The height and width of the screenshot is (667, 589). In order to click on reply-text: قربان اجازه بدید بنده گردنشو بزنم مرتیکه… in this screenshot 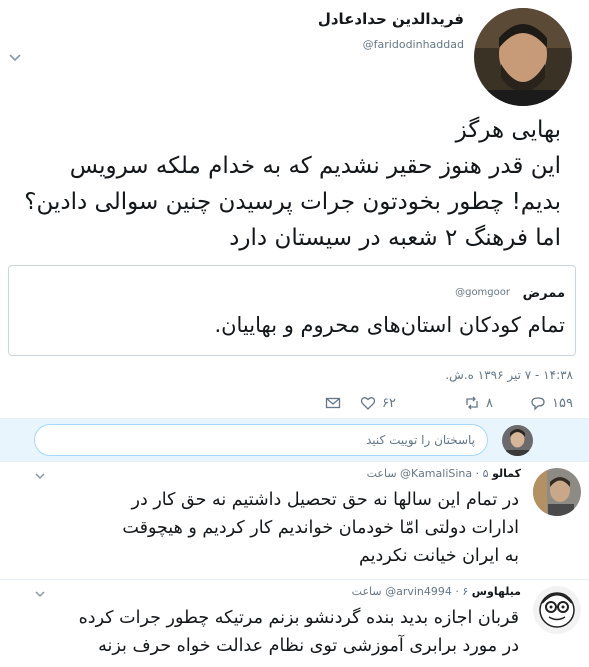, I will do `click(263, 632)`.